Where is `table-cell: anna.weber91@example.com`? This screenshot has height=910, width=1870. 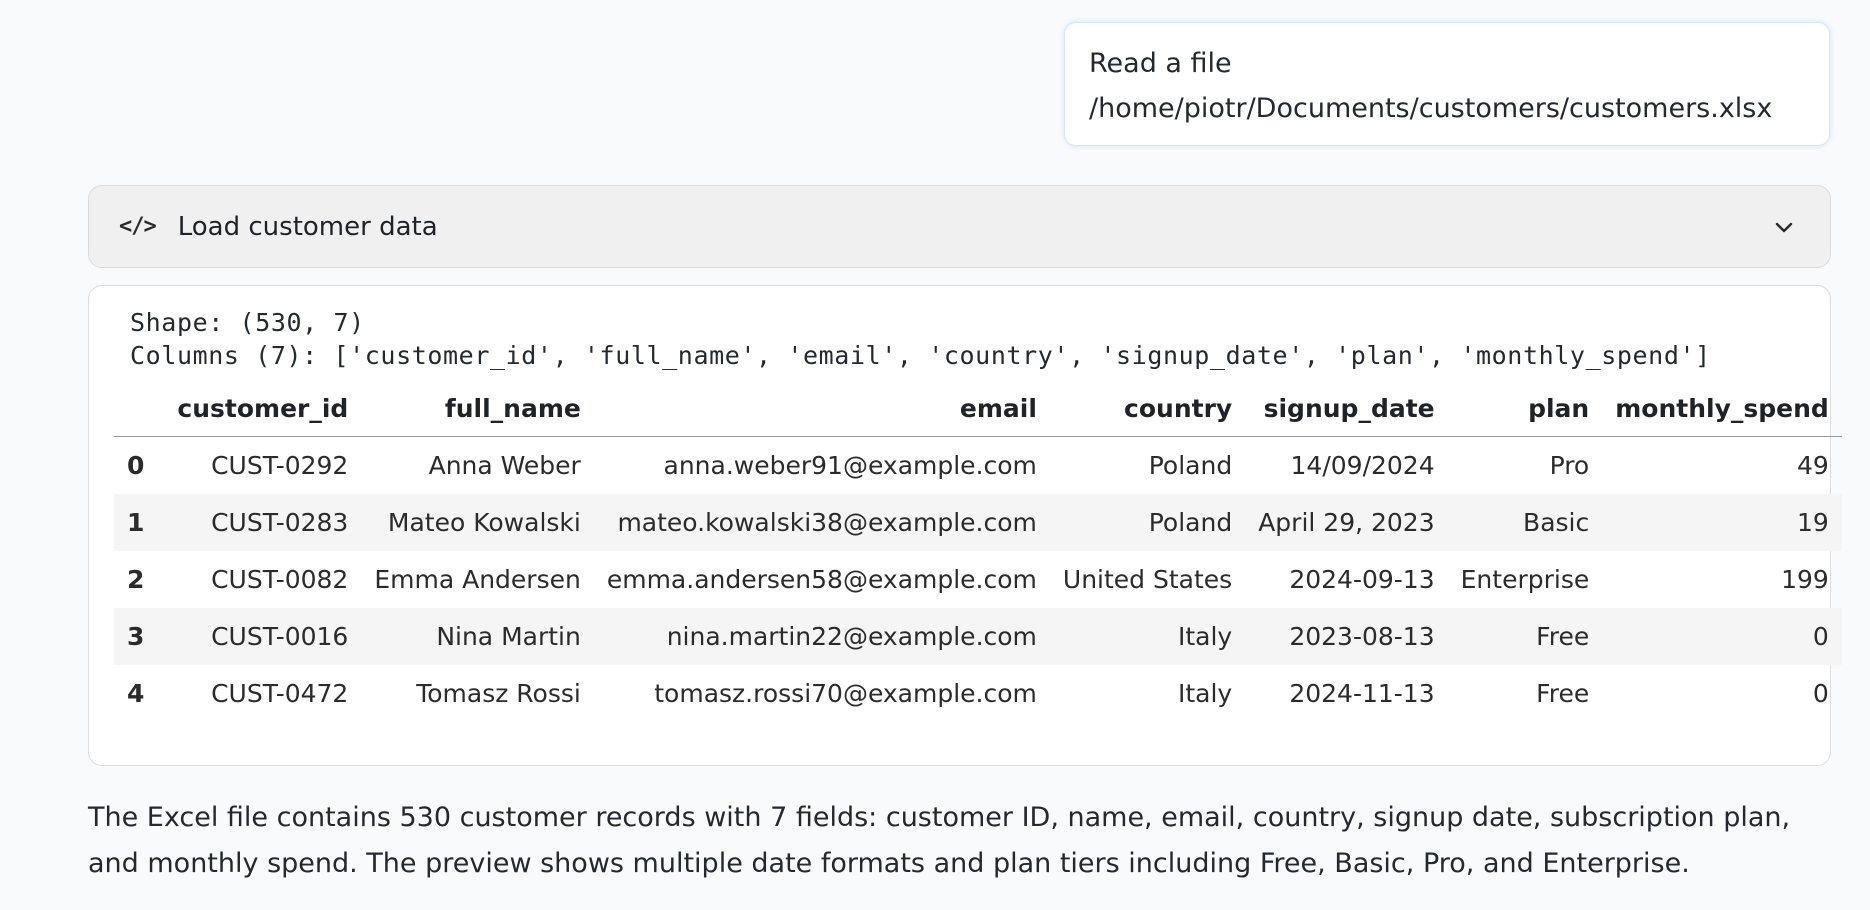
table-cell: anna.weber91@example.com is located at coordinates (850, 465).